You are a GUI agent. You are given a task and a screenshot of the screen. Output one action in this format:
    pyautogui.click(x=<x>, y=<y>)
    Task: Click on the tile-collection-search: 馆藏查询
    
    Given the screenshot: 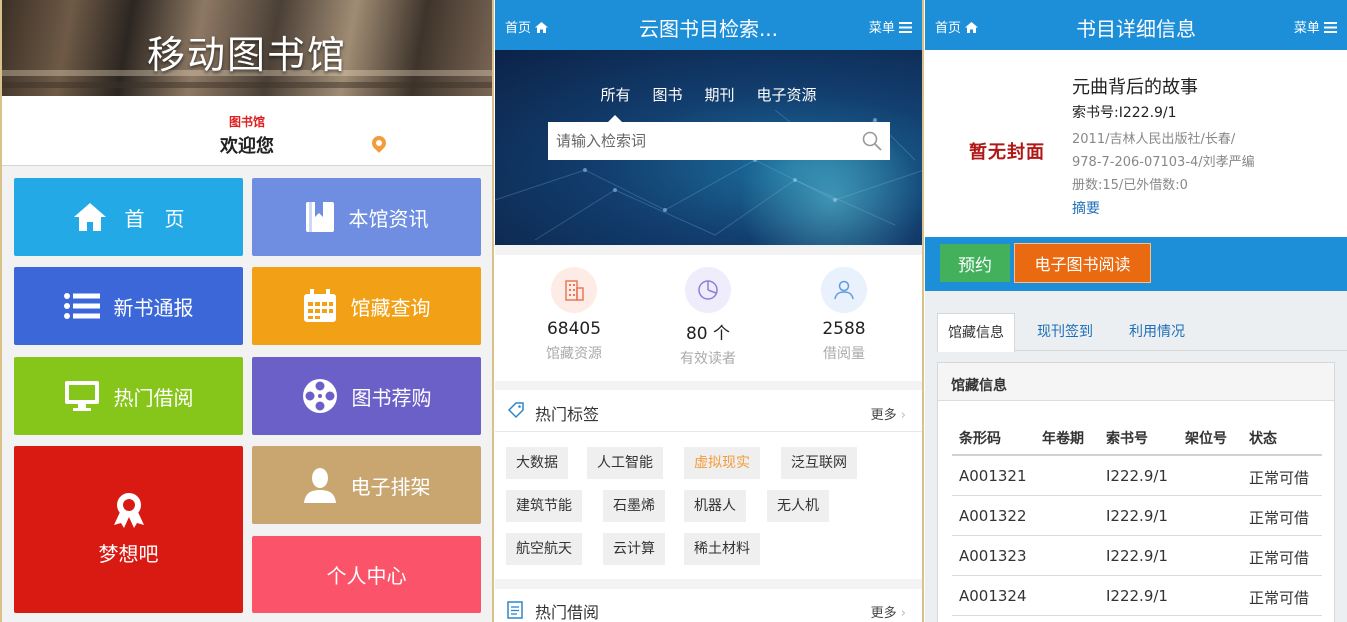 What is the action you would take?
    pyautogui.click(x=366, y=306)
    